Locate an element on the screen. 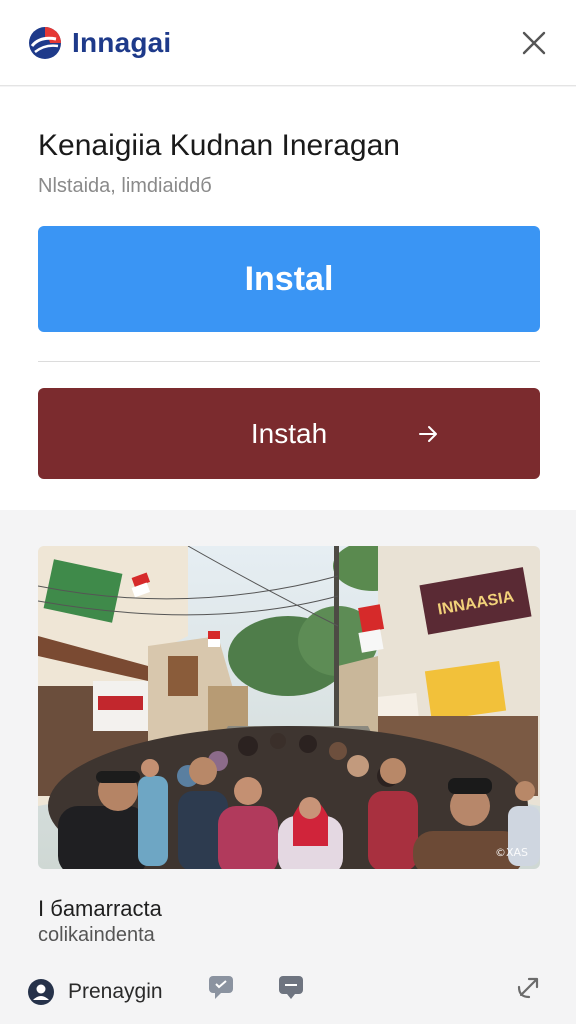 The image size is (576, 1024). chat-icon is located at coordinates (221, 987).